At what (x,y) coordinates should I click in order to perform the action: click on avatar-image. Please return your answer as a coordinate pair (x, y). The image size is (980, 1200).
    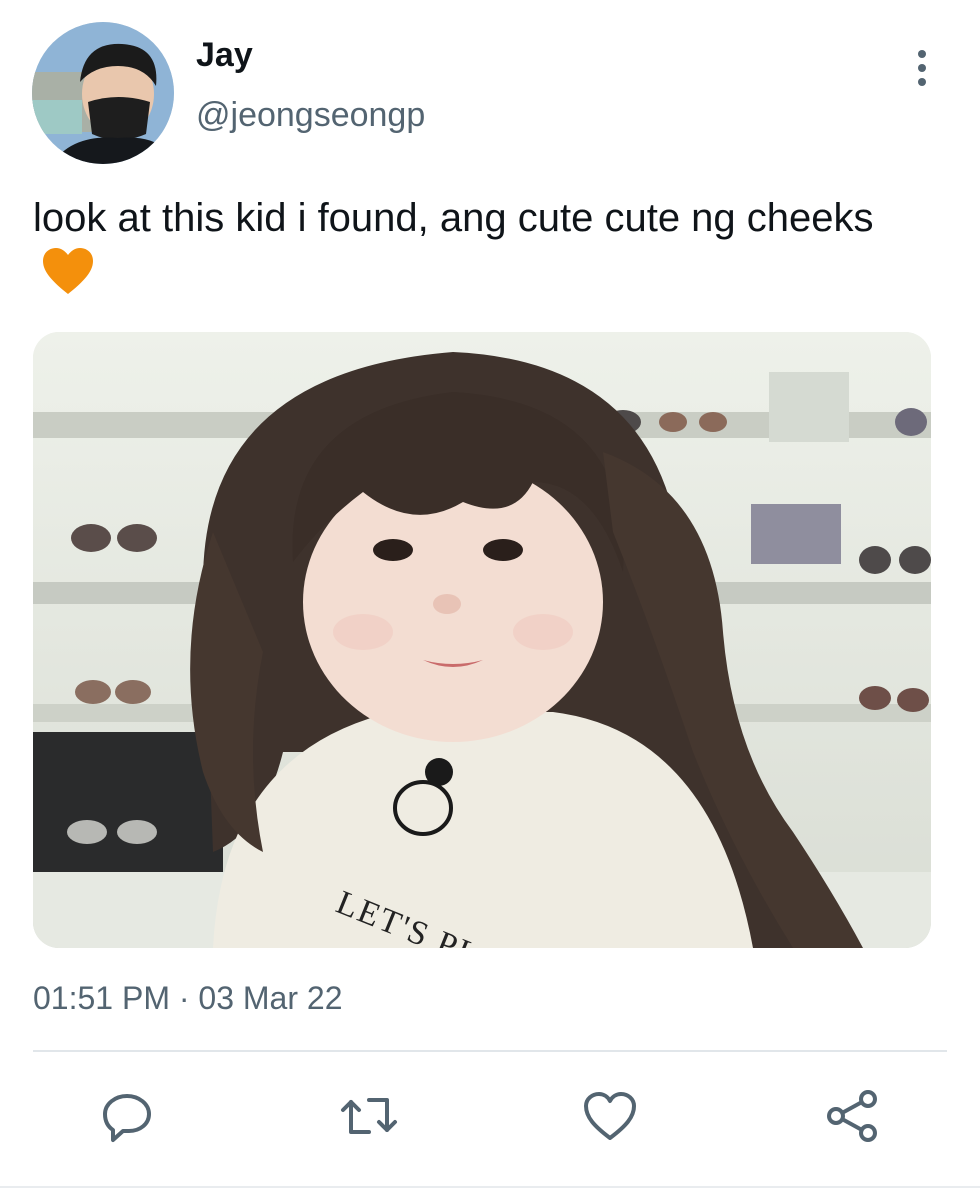
    Looking at the image, I should click on (103, 93).